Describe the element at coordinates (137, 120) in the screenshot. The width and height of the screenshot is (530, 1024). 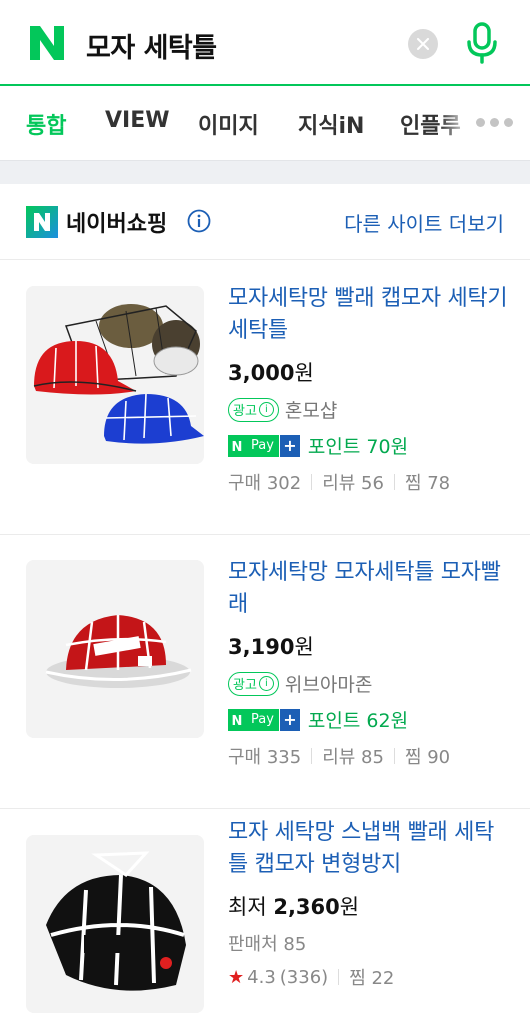
I see `tab-view: VIEW` at that location.